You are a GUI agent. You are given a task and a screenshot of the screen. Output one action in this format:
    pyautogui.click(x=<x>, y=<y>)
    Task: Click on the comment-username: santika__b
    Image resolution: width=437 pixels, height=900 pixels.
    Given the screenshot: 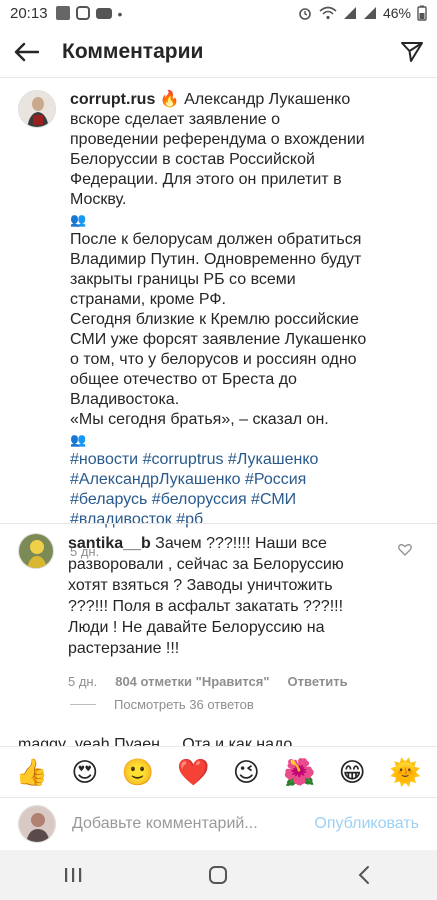 What is the action you would take?
    pyautogui.click(x=109, y=543)
    